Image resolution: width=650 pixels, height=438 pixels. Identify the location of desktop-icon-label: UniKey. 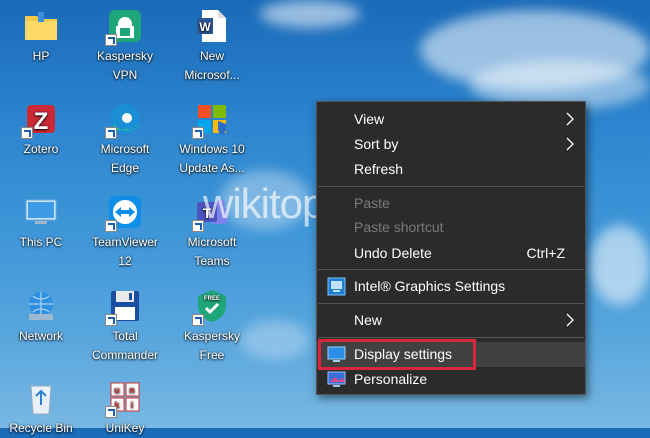
(125, 428).